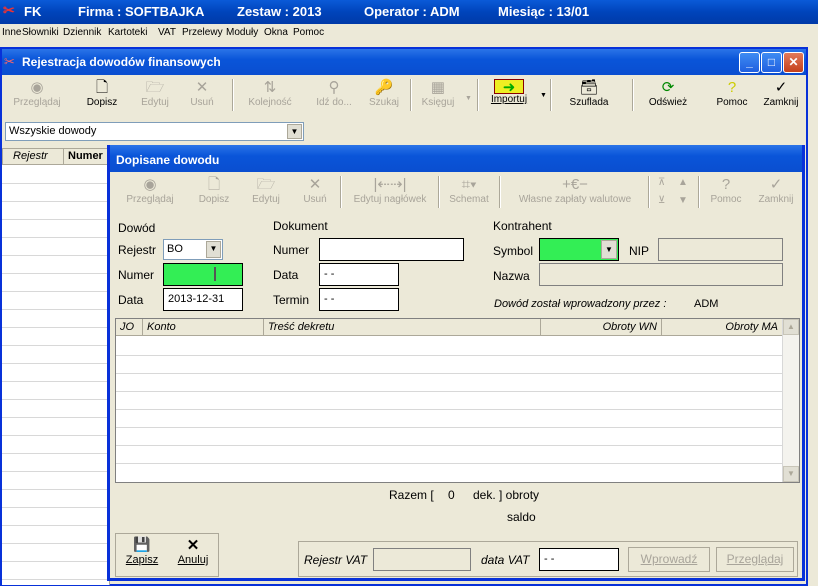 This screenshot has width=818, height=586. I want to click on minimize-button: _, so click(749, 62).